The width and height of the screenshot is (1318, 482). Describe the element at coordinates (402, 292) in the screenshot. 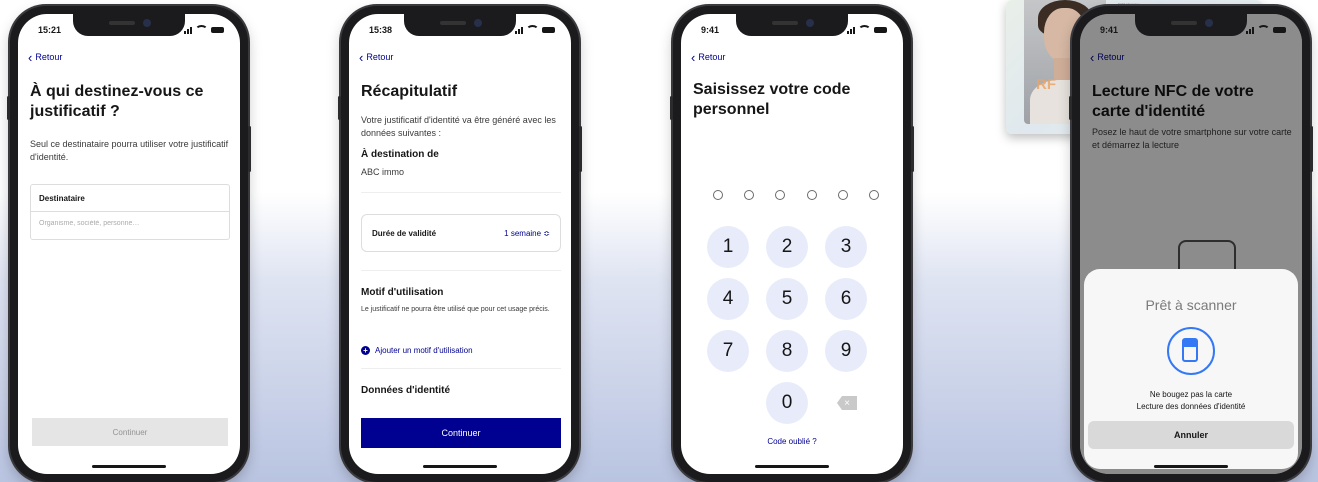

I see `motif-heading: Motif d'utilisation` at that location.